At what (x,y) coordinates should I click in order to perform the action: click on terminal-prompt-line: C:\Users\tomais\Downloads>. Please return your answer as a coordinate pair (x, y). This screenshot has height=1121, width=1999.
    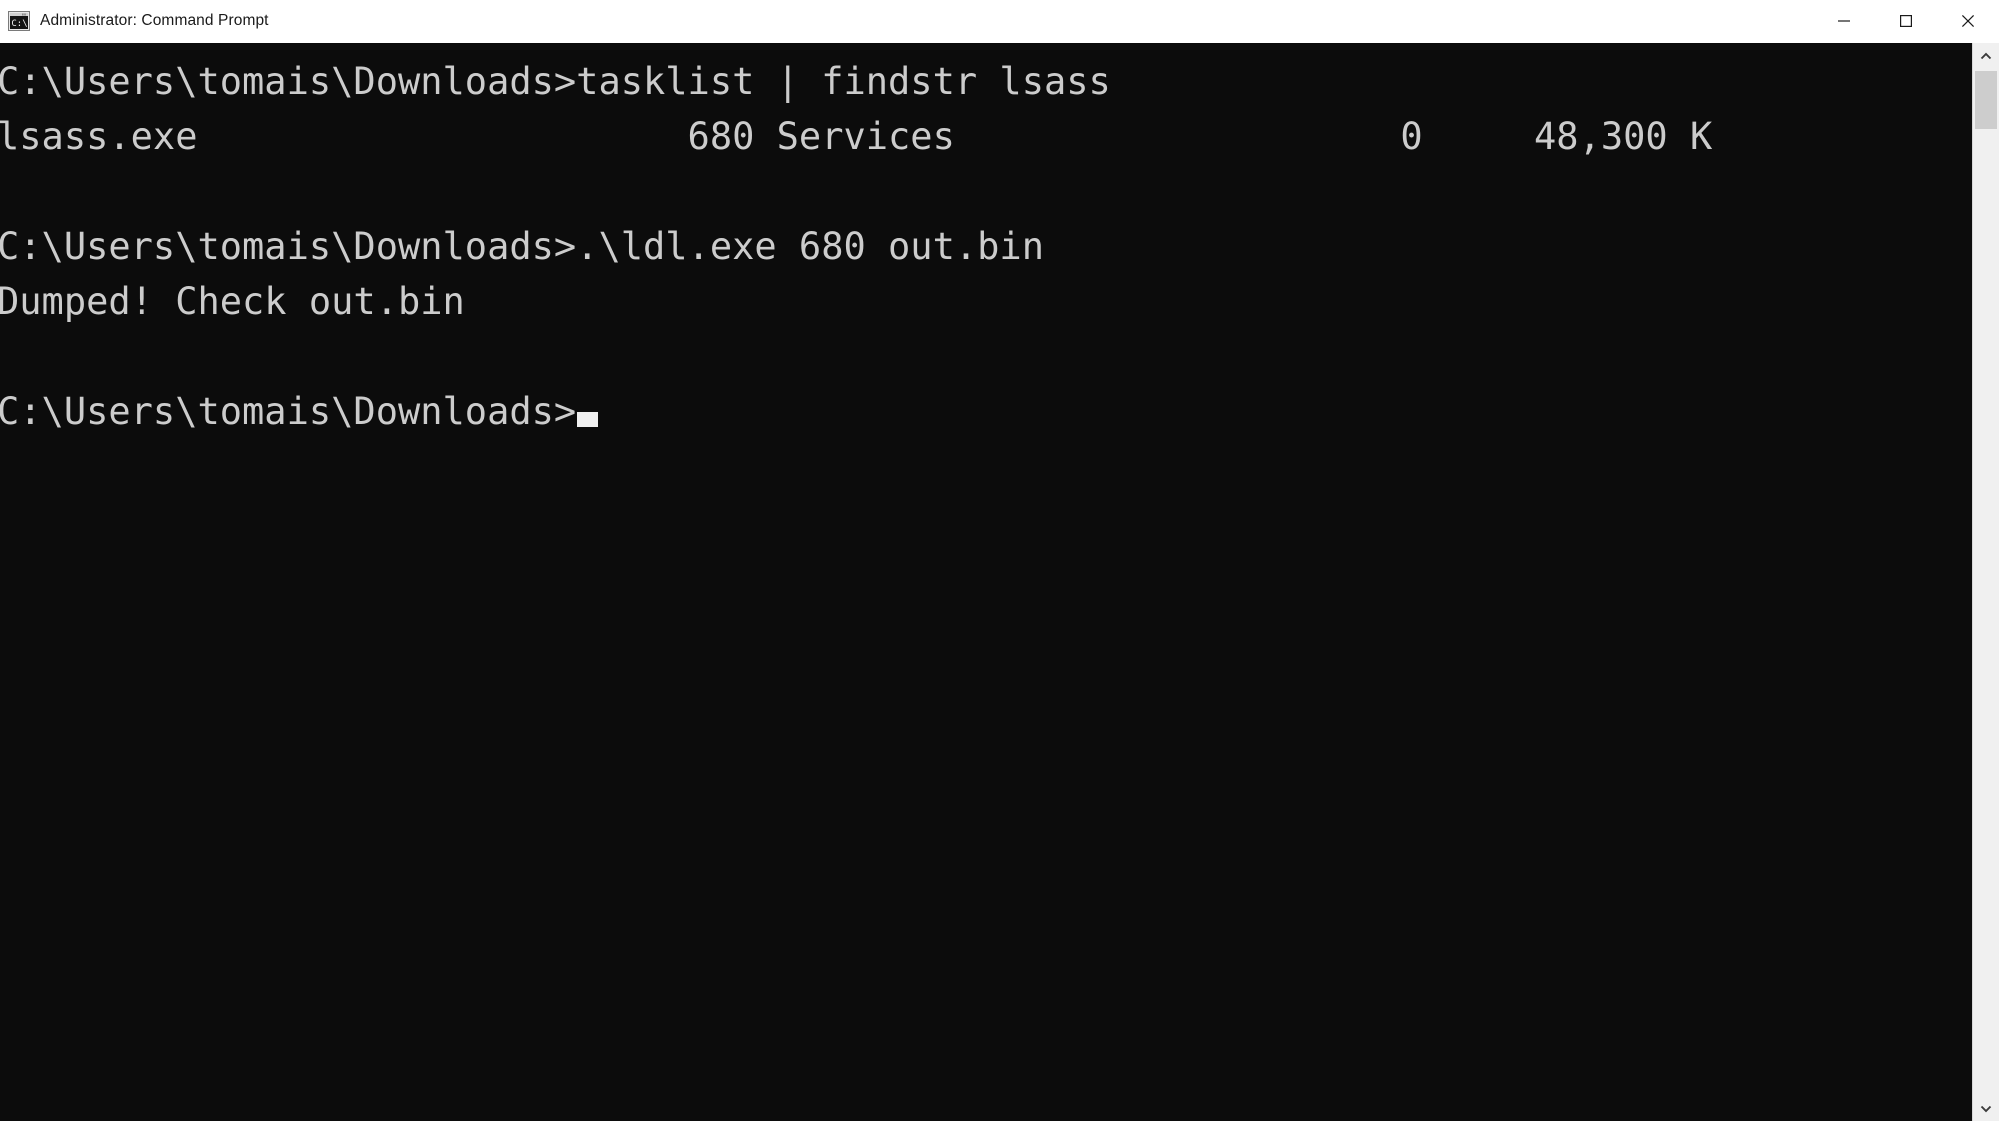
    Looking at the image, I should click on (986, 411).